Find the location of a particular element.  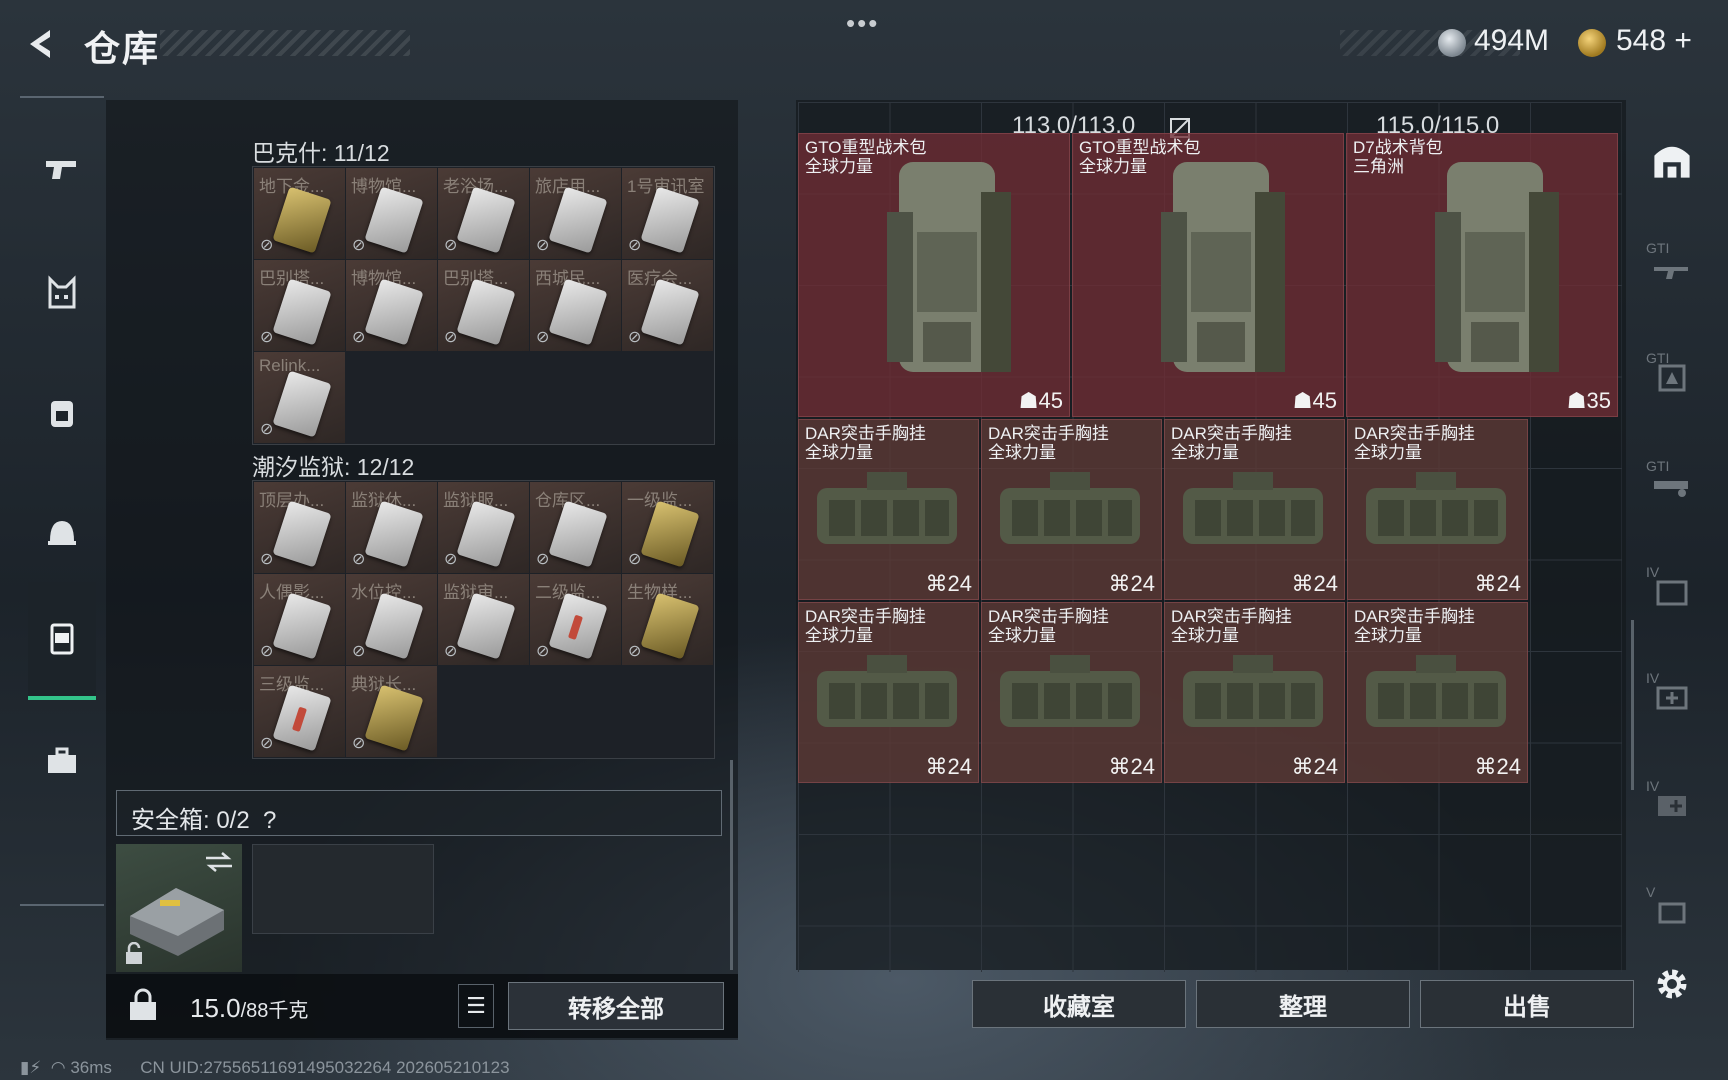

safebox-empty-slots is located at coordinates (343, 889).